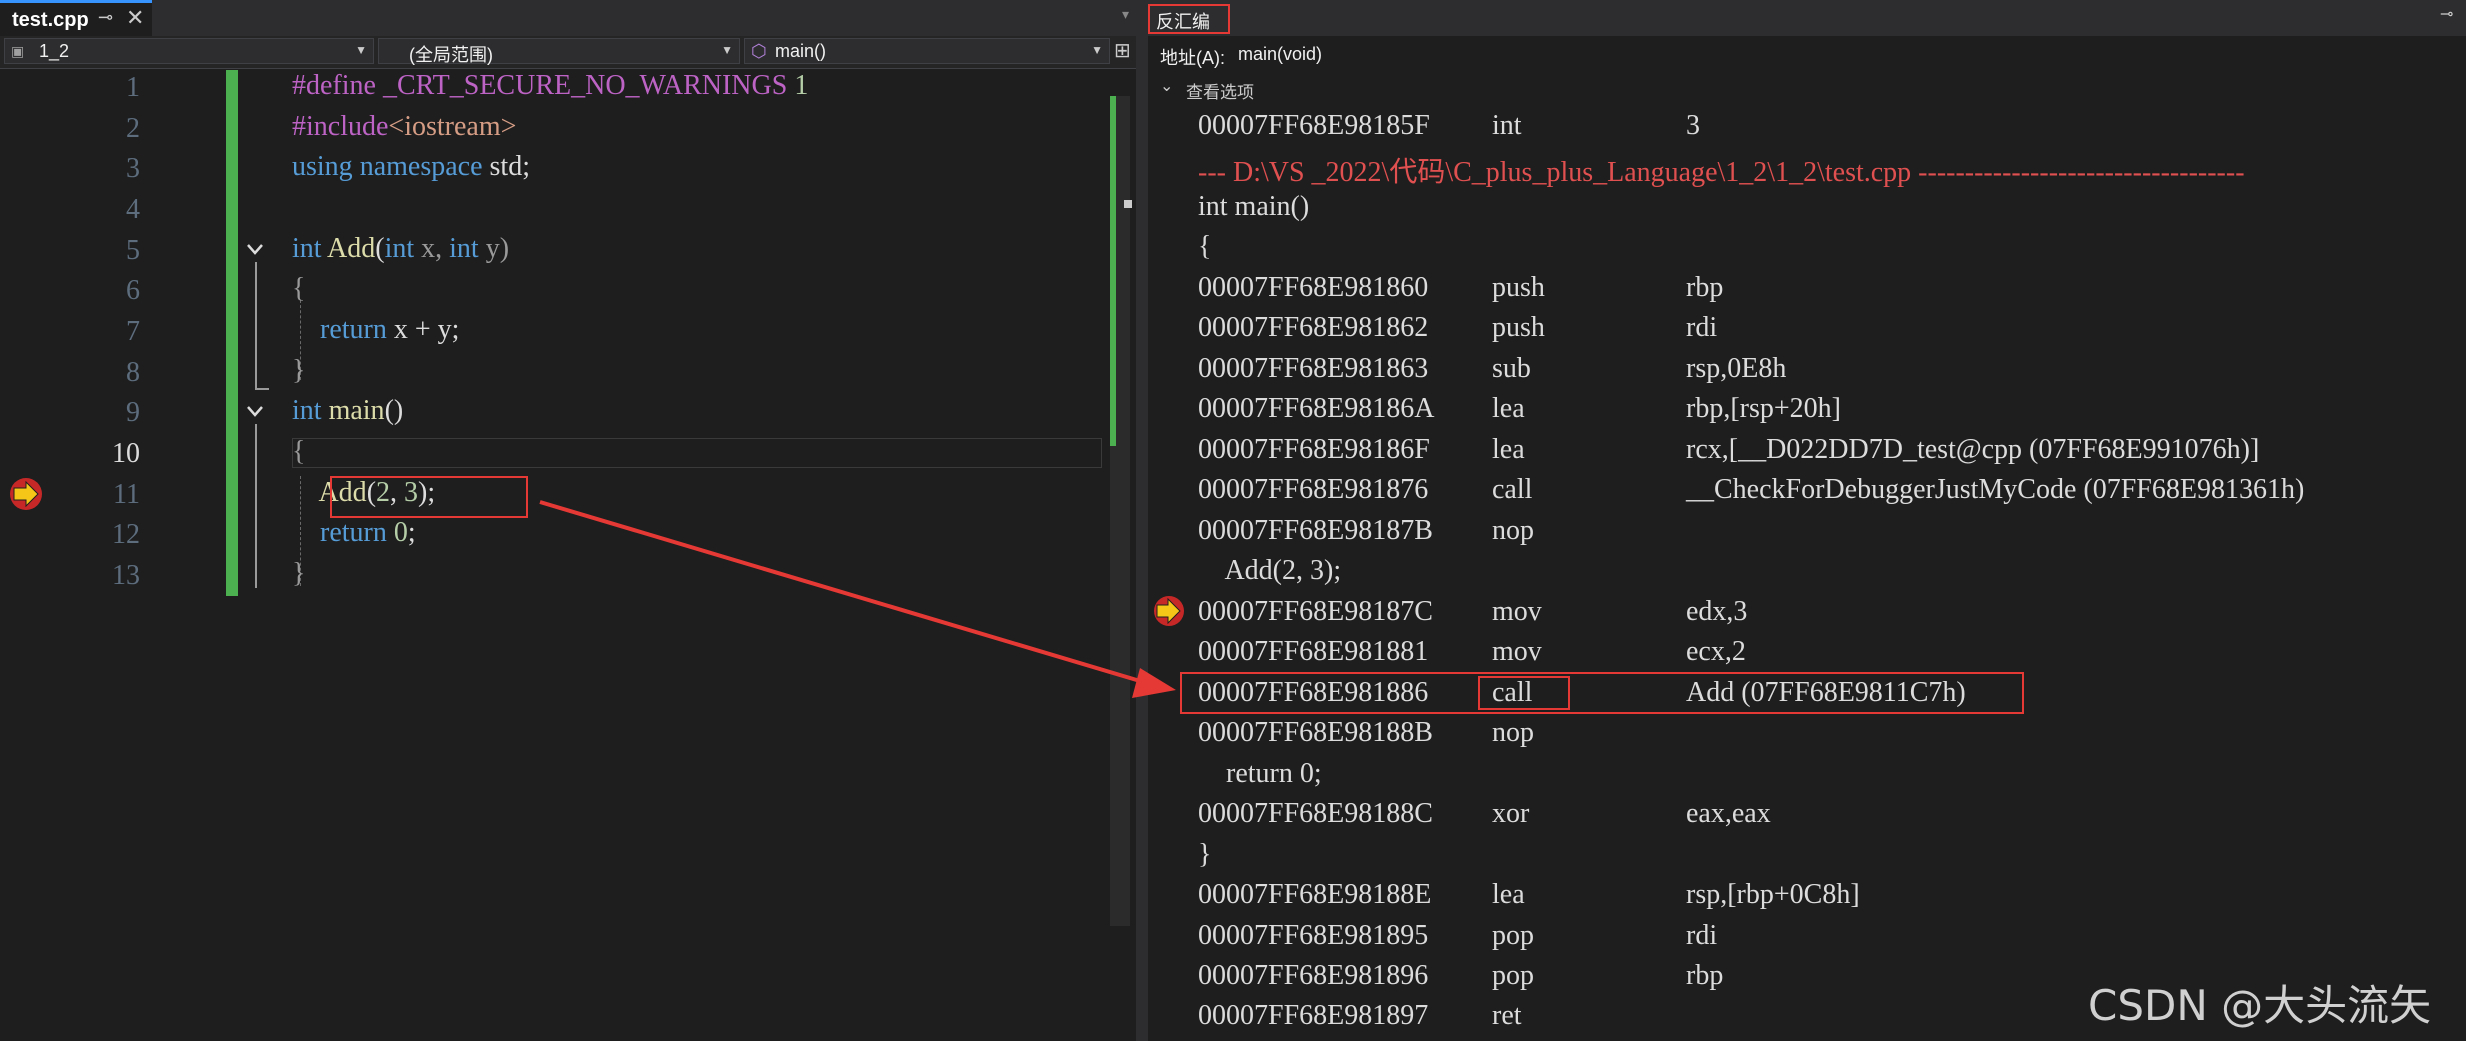  I want to click on code-line: {, so click(299, 288).